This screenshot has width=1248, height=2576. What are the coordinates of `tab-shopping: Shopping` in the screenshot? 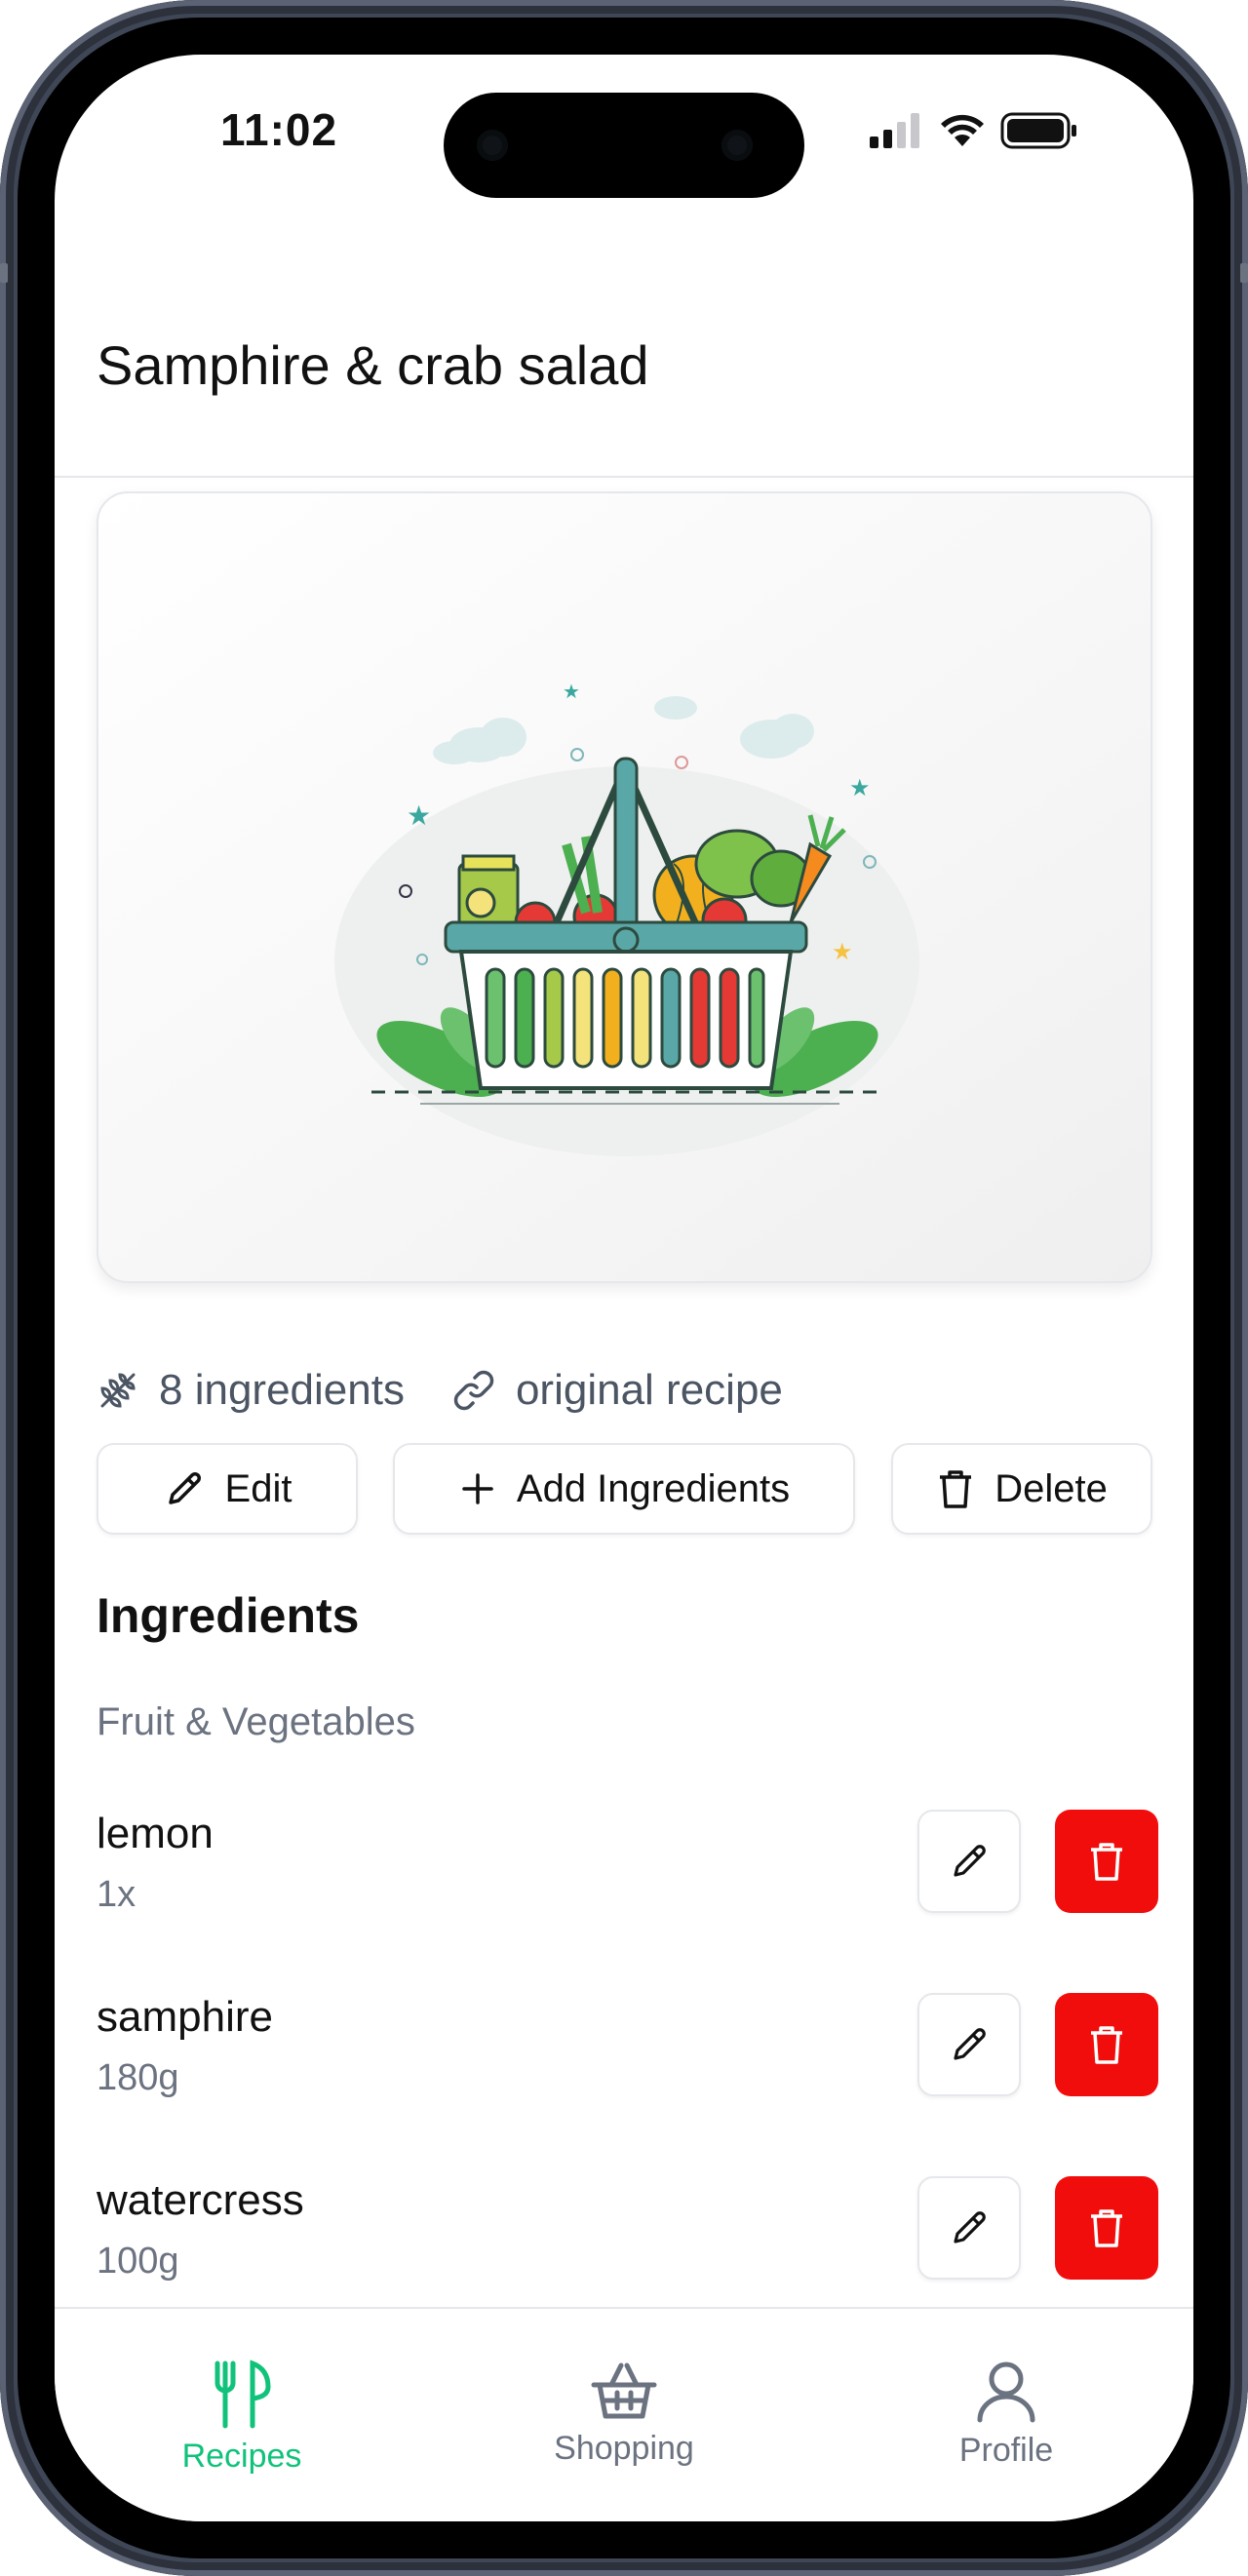 It's located at (624, 2414).